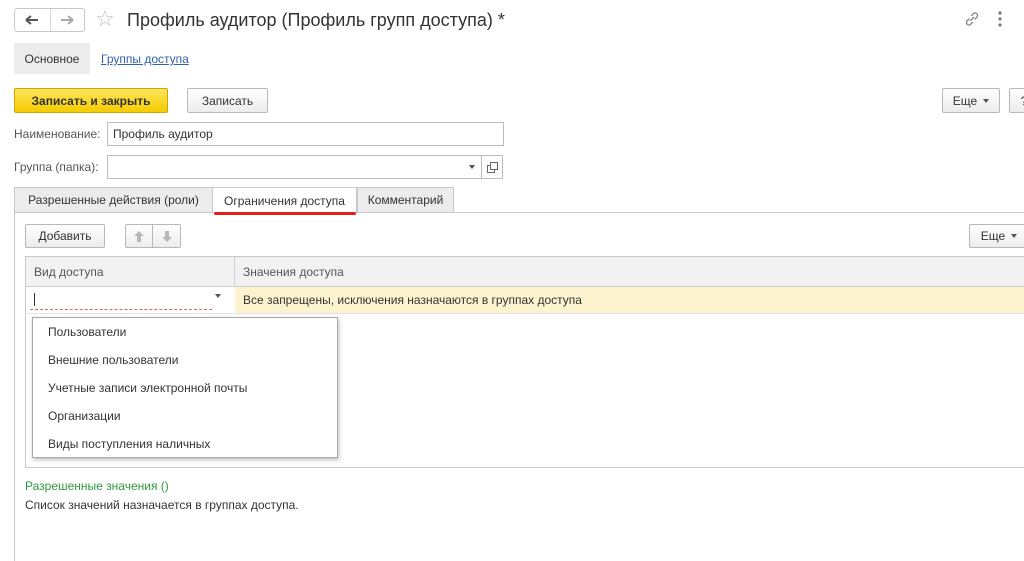 Image resolution: width=1024 pixels, height=561 pixels. What do you see at coordinates (972, 20) in the screenshot?
I see `link-icon` at bounding box center [972, 20].